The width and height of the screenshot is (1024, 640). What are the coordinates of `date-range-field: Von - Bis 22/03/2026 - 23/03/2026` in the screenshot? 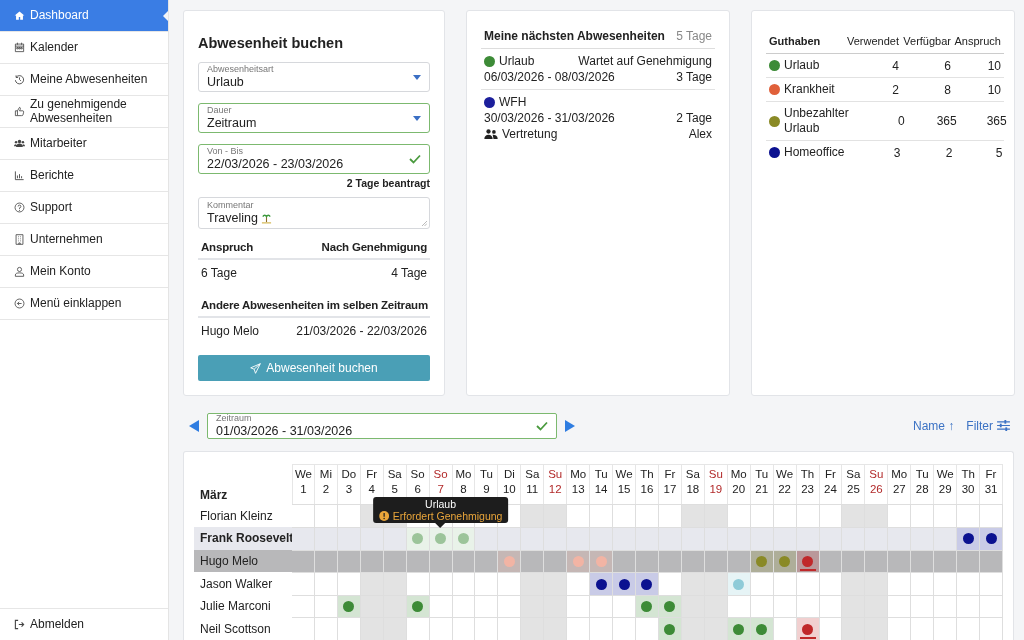 It's located at (314, 159).